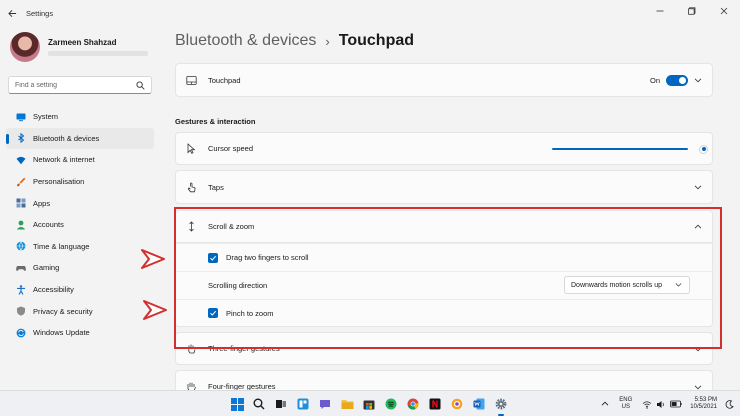 Image resolution: width=740 pixels, height=416 pixels. I want to click on windows-start-icon, so click(237, 404).